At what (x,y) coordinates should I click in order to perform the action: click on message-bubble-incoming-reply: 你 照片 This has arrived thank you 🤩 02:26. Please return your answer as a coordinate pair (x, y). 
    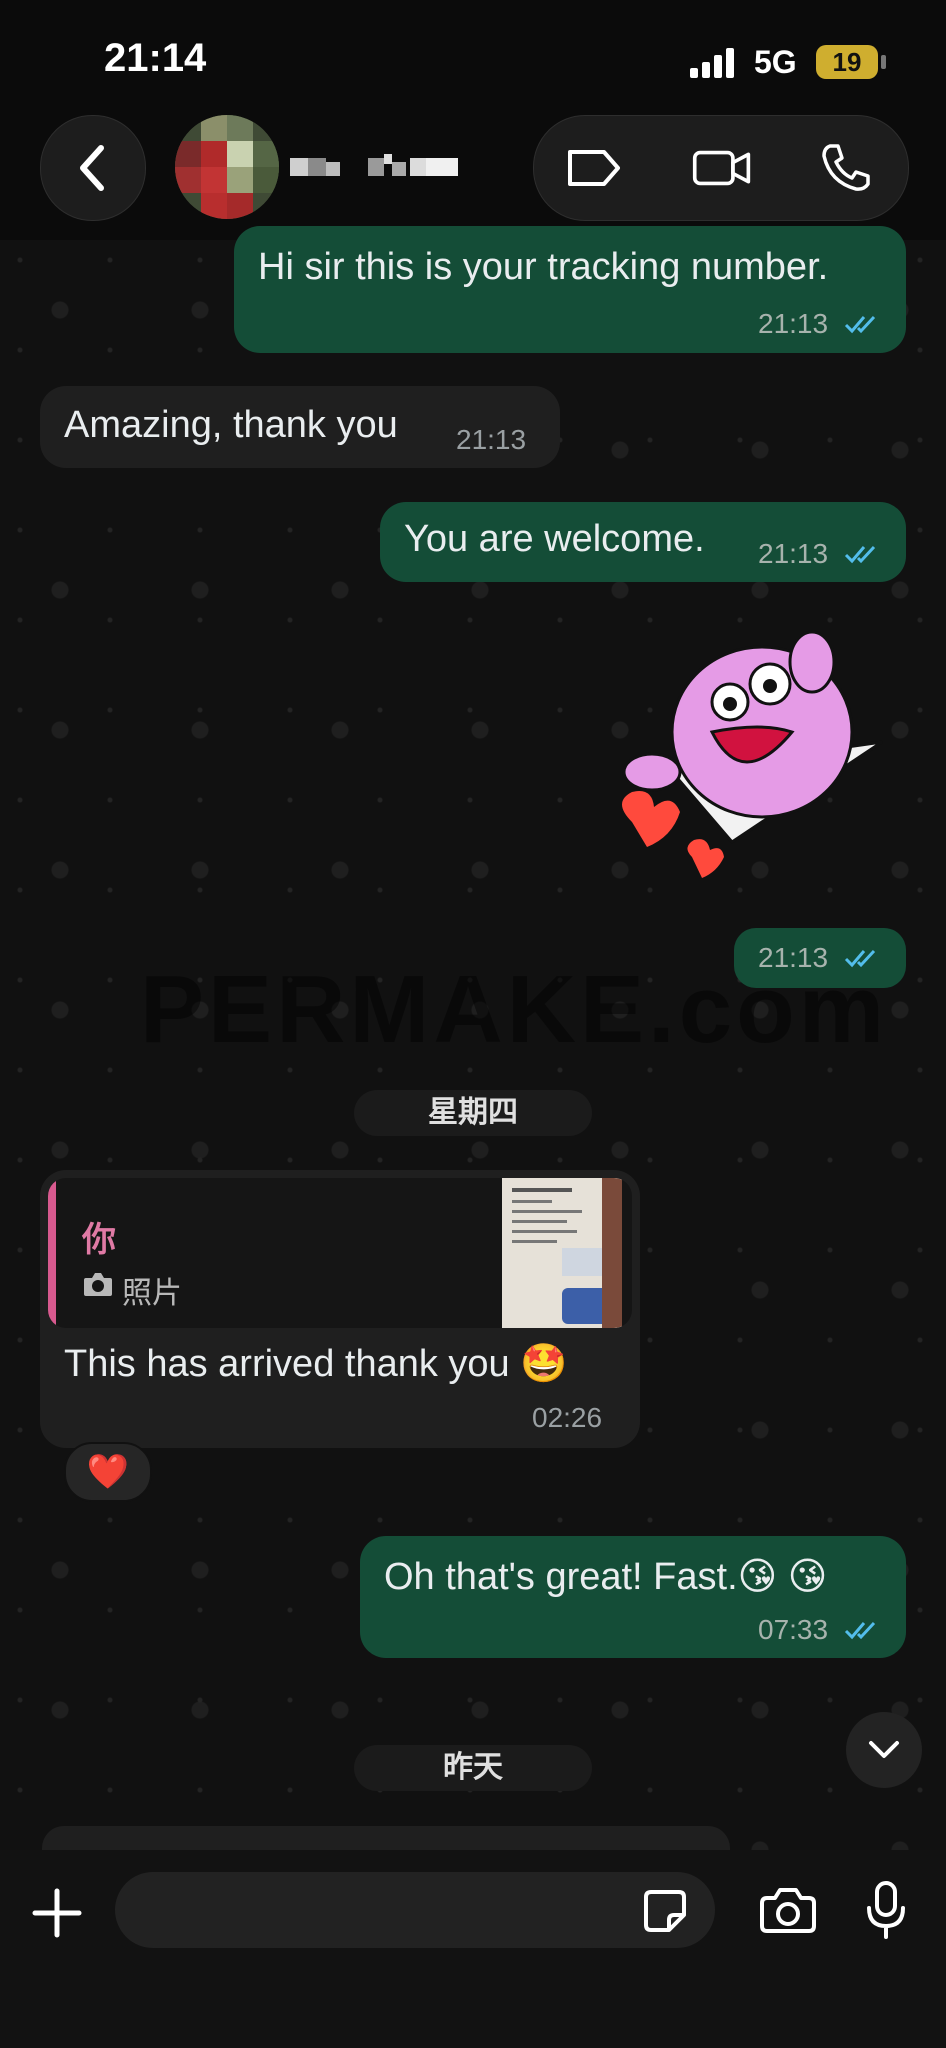
    Looking at the image, I should click on (340, 1309).